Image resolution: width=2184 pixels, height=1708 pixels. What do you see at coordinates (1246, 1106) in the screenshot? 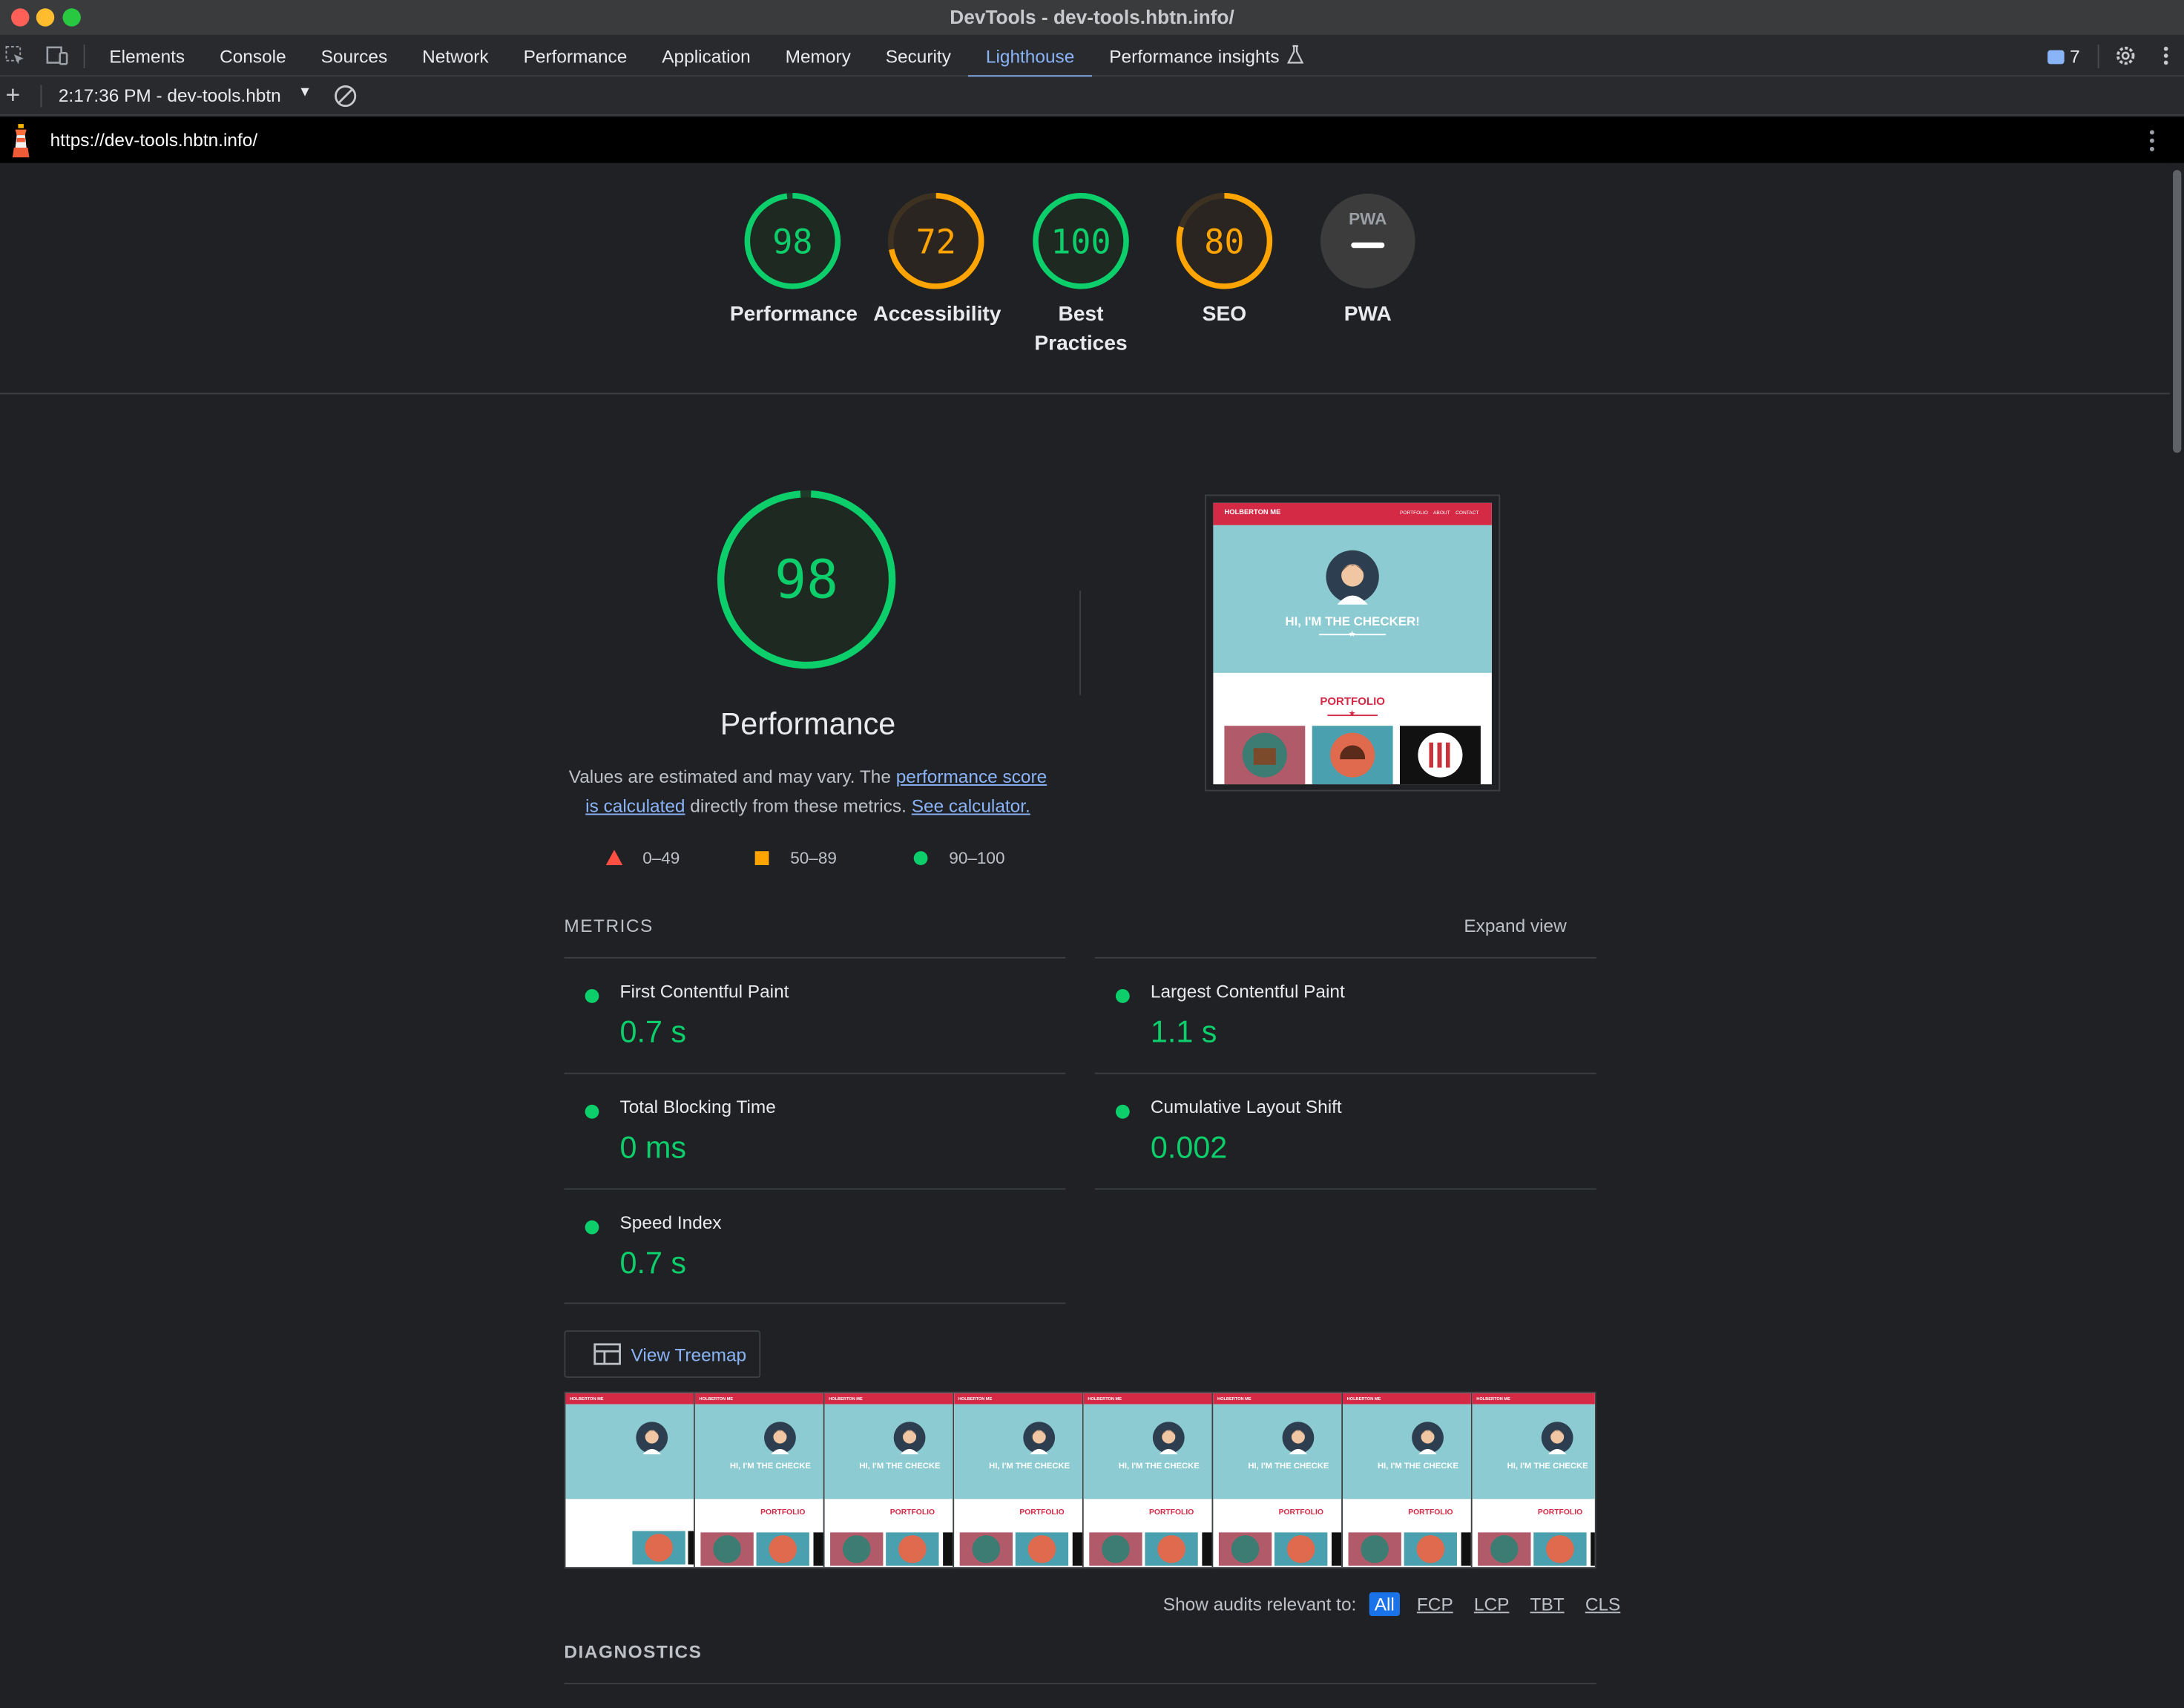
I see `metric-name: Cumulative Layout Shift` at bounding box center [1246, 1106].